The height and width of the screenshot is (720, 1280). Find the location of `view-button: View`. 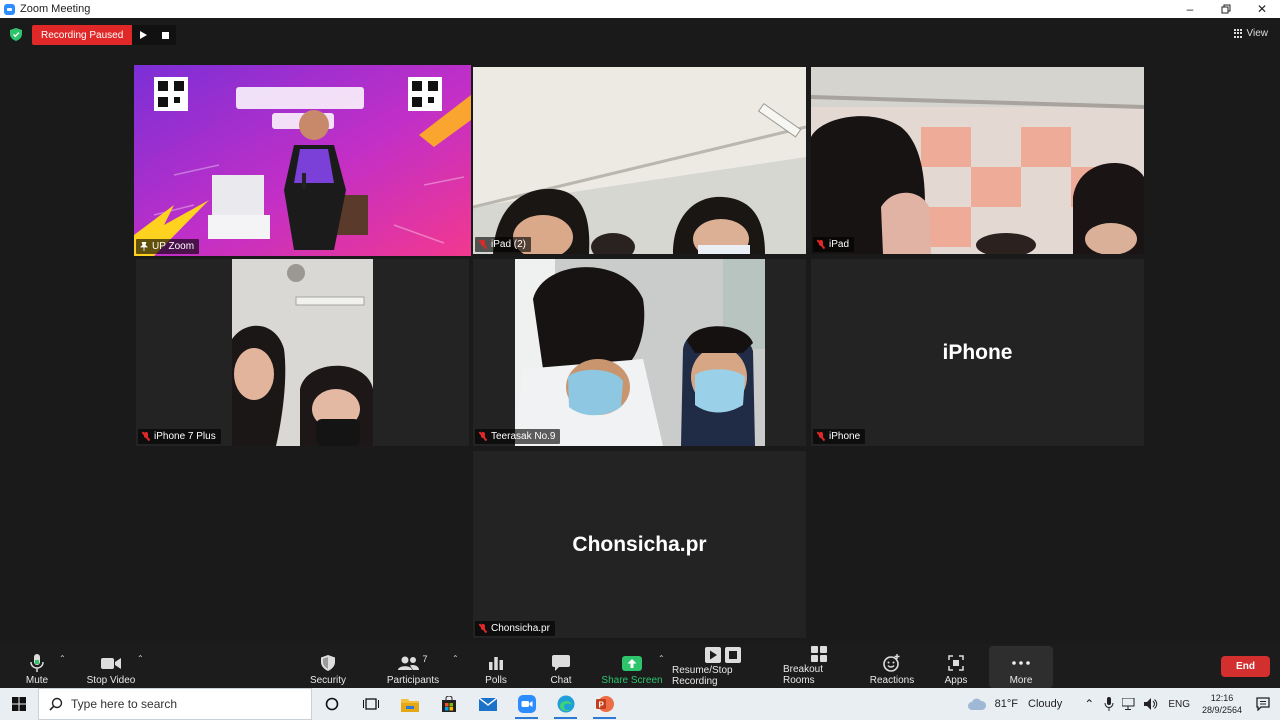

view-button: View is located at coordinates (1251, 33).